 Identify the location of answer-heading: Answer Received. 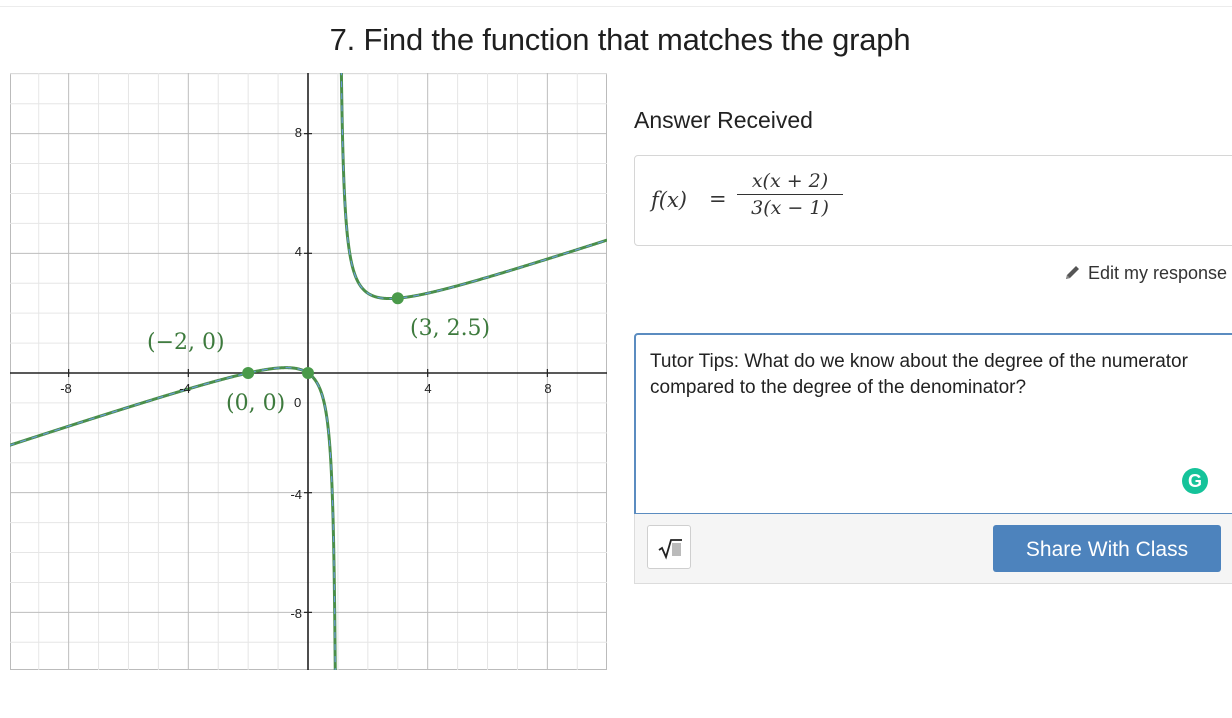
(723, 120).